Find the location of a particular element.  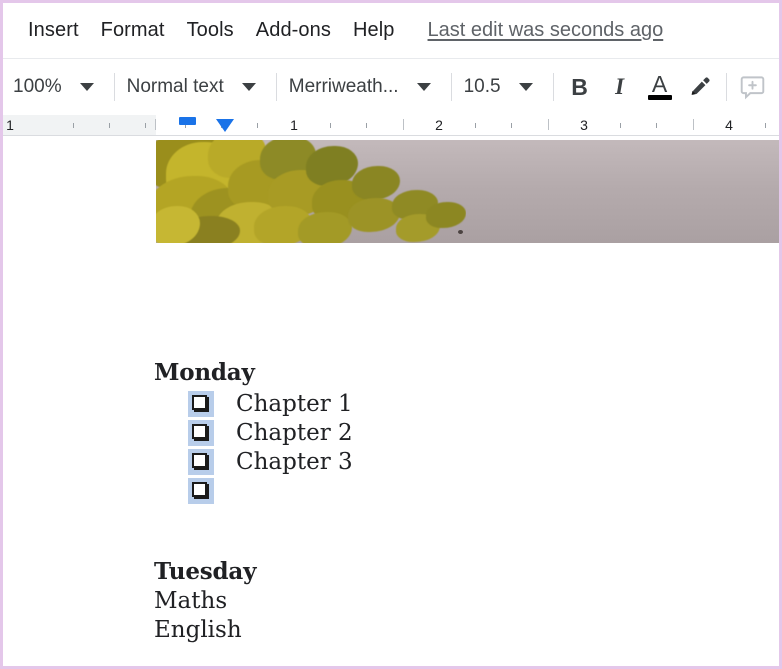

bold-button: B is located at coordinates (580, 87).